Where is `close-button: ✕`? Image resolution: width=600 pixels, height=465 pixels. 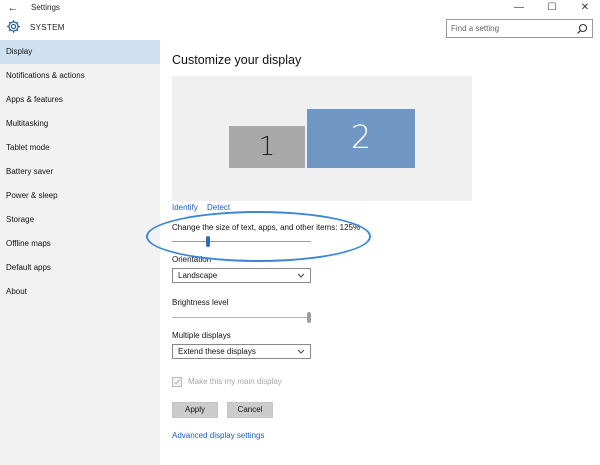 close-button: ✕ is located at coordinates (585, 8).